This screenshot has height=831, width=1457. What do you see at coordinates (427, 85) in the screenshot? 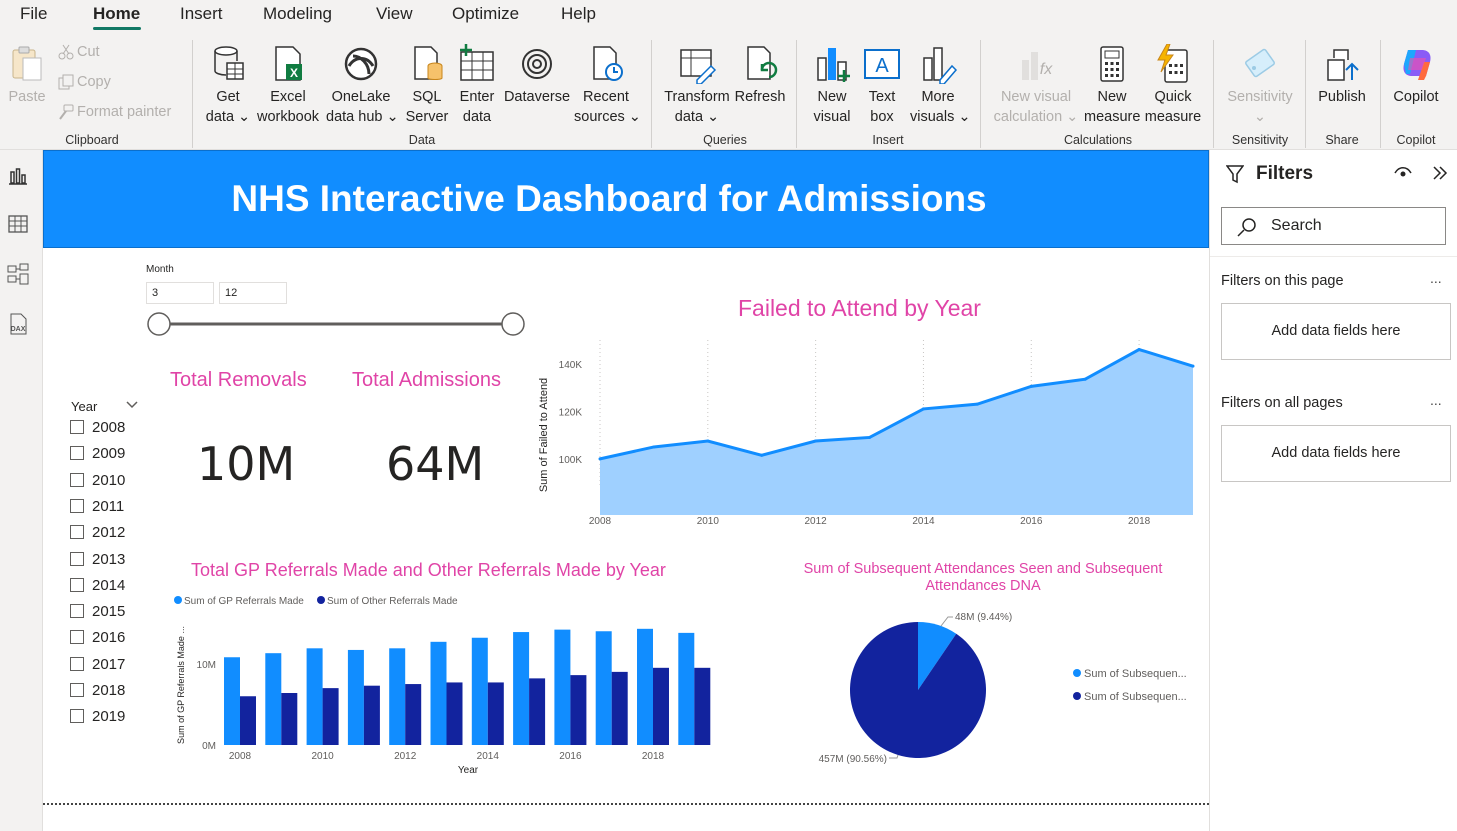
I see `sql-server-button: SQL Server` at bounding box center [427, 85].